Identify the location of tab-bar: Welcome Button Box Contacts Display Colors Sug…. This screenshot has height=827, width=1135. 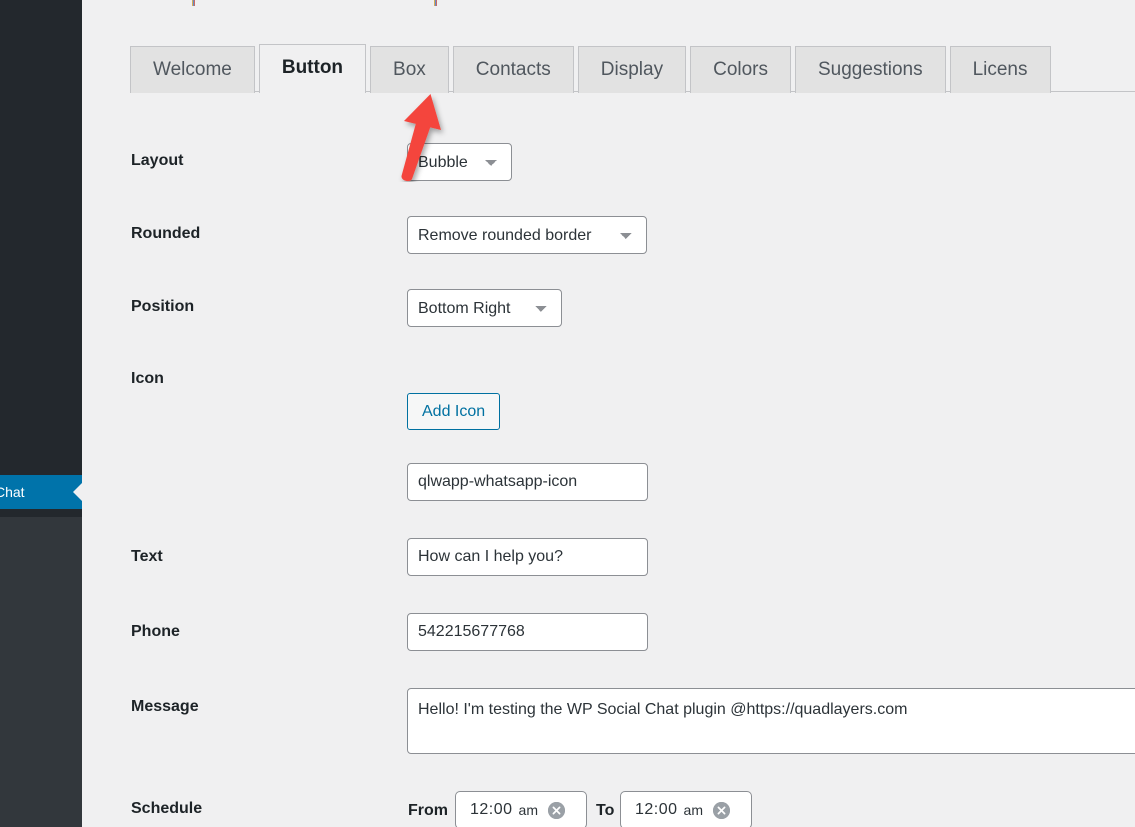
(592, 68).